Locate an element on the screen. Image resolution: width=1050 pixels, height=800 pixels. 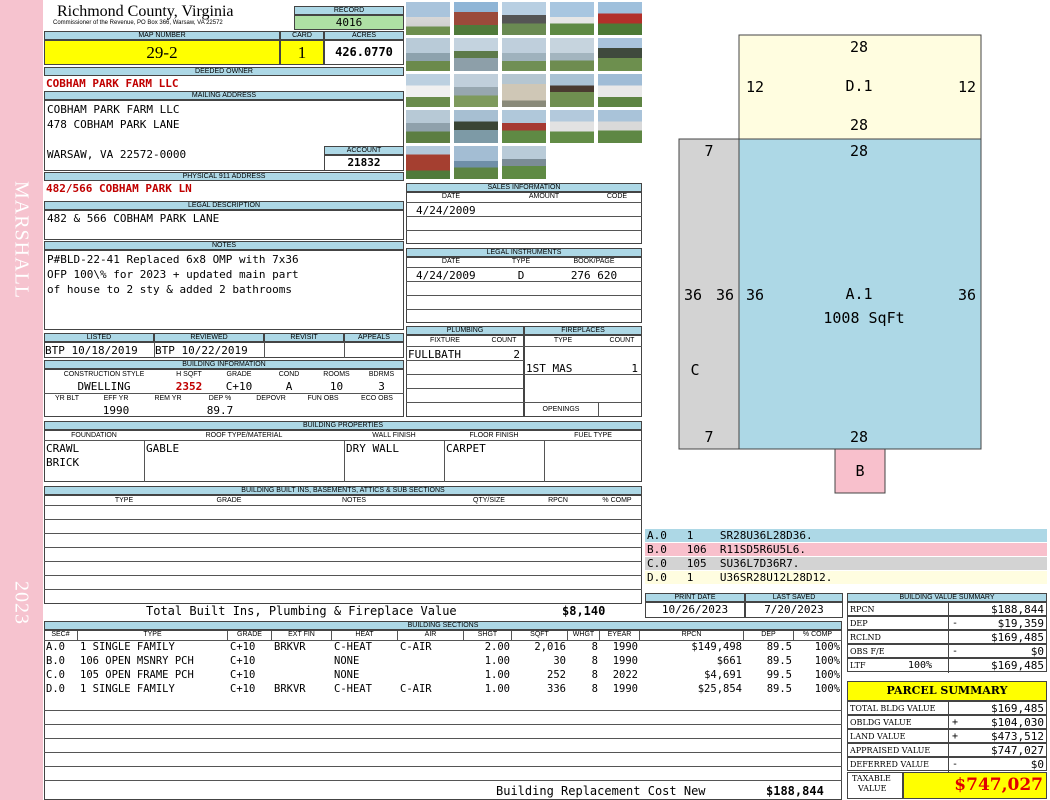
mailing-line-2: 478 COBHAM PARK LANE is located at coordinates (113, 124).